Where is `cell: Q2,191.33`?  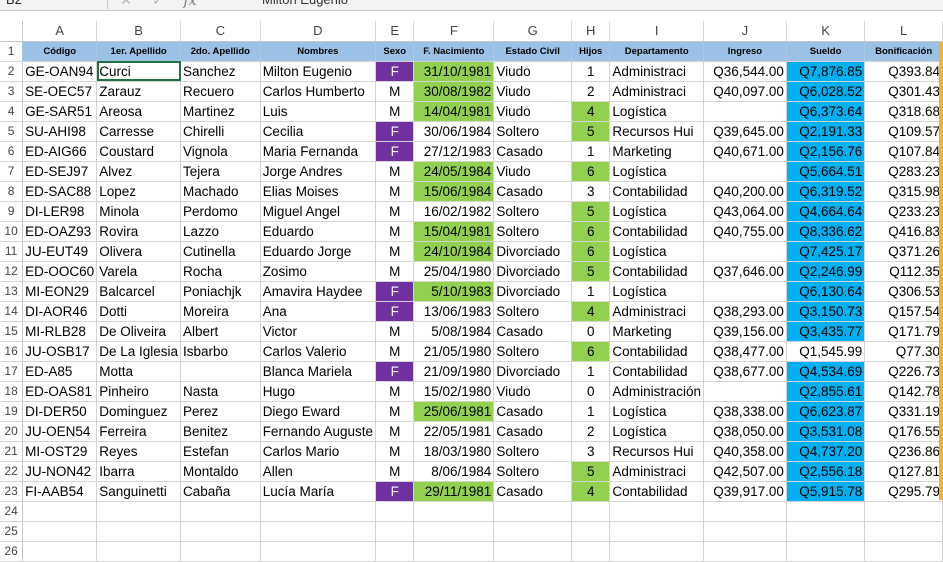
cell: Q2,191.33 is located at coordinates (826, 131).